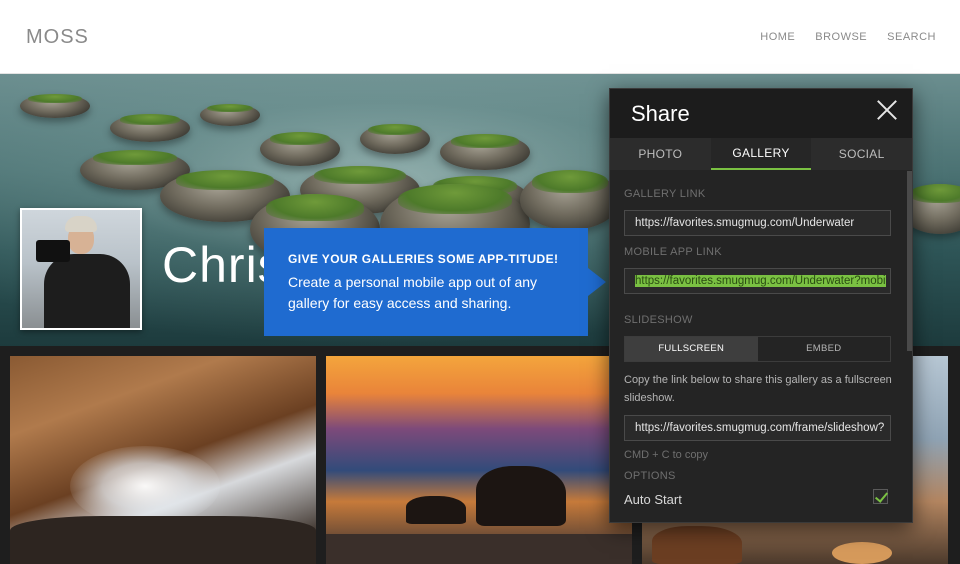  Describe the element at coordinates (423, 259) in the screenshot. I see `tooltip-title: GIVE YOUR GALLERIES SOME APP-TITUDE!` at that location.